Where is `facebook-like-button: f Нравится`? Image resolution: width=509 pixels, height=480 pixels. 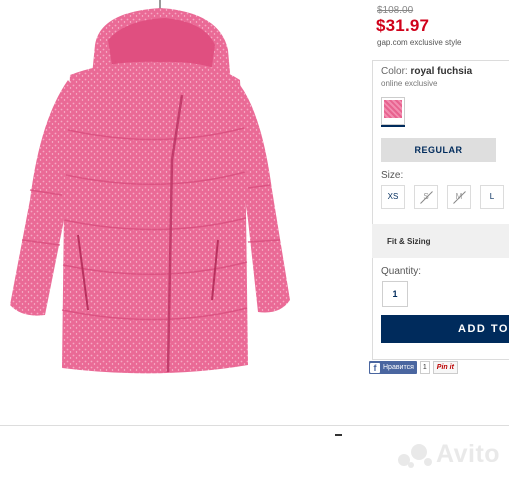 facebook-like-button: f Нравится is located at coordinates (393, 367).